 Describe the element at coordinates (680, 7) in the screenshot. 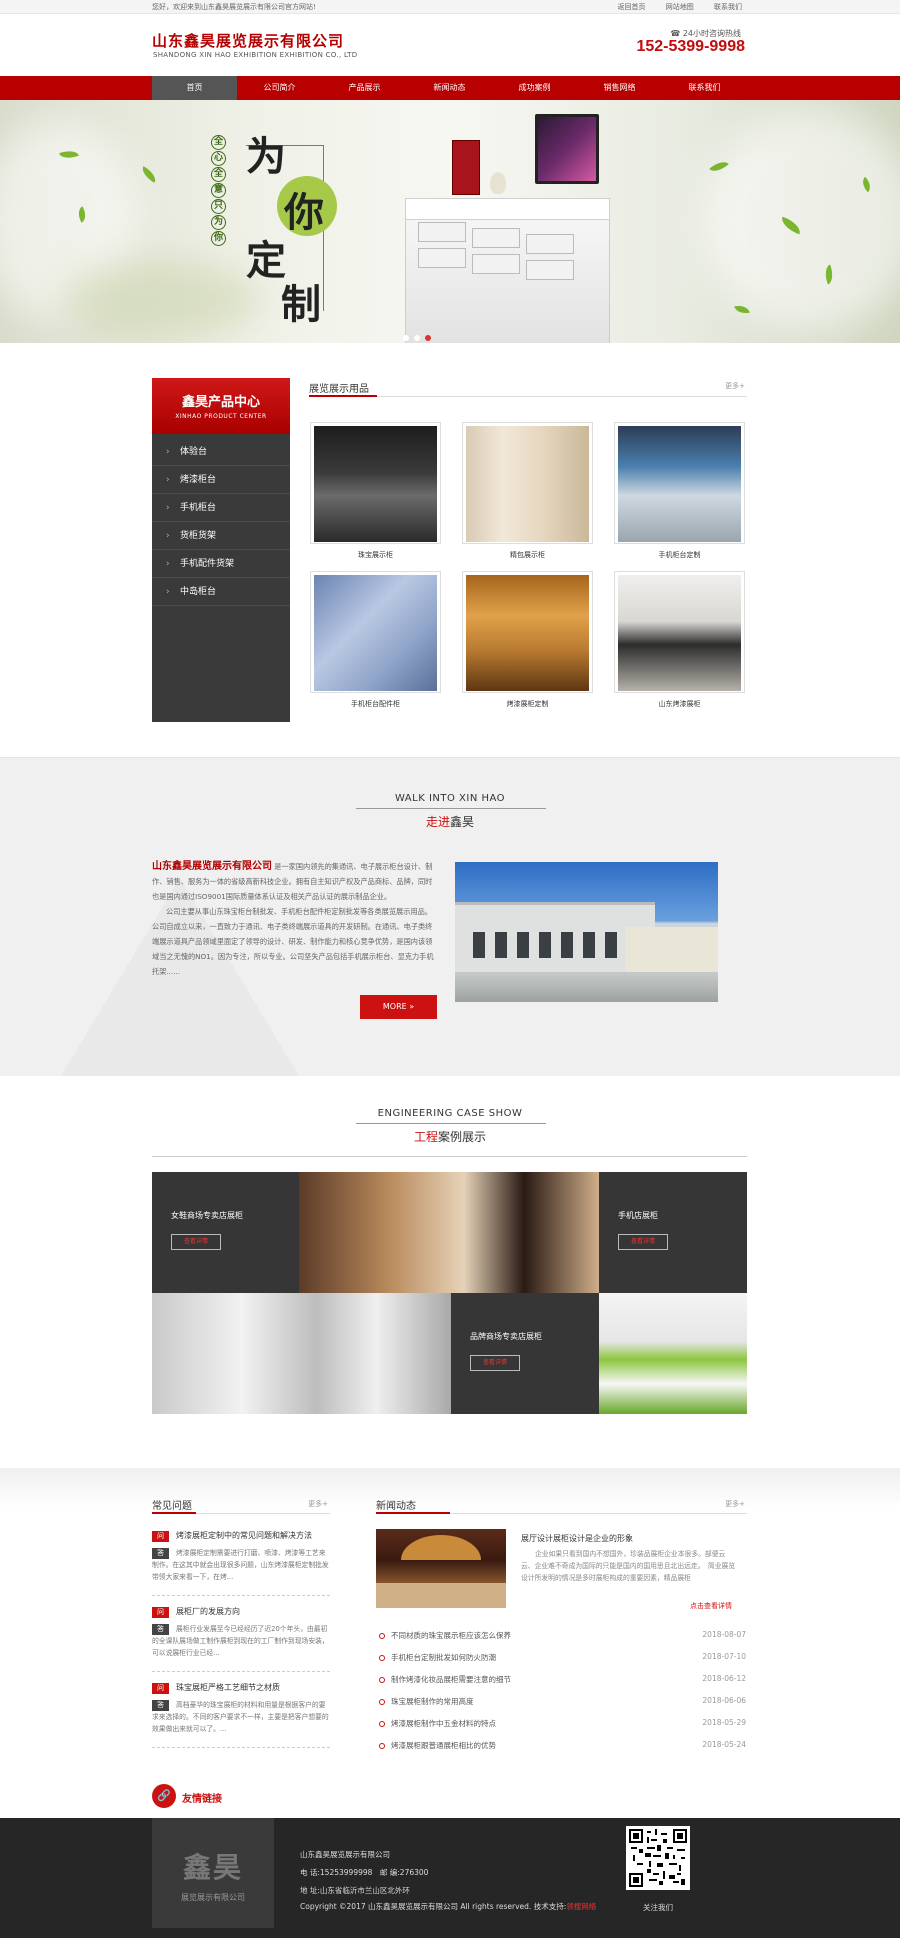

I see `top-link-sitemap: 网站地图` at that location.